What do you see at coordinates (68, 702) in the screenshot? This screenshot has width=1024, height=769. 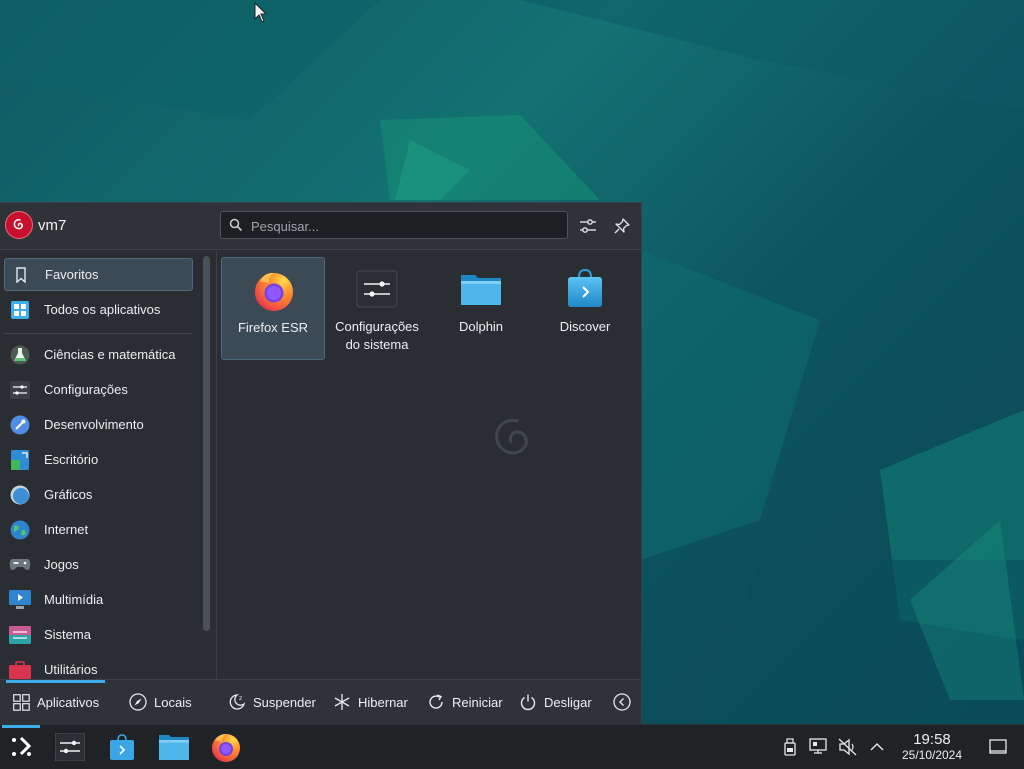 I see `tab-applications-label: Aplicativos` at bounding box center [68, 702].